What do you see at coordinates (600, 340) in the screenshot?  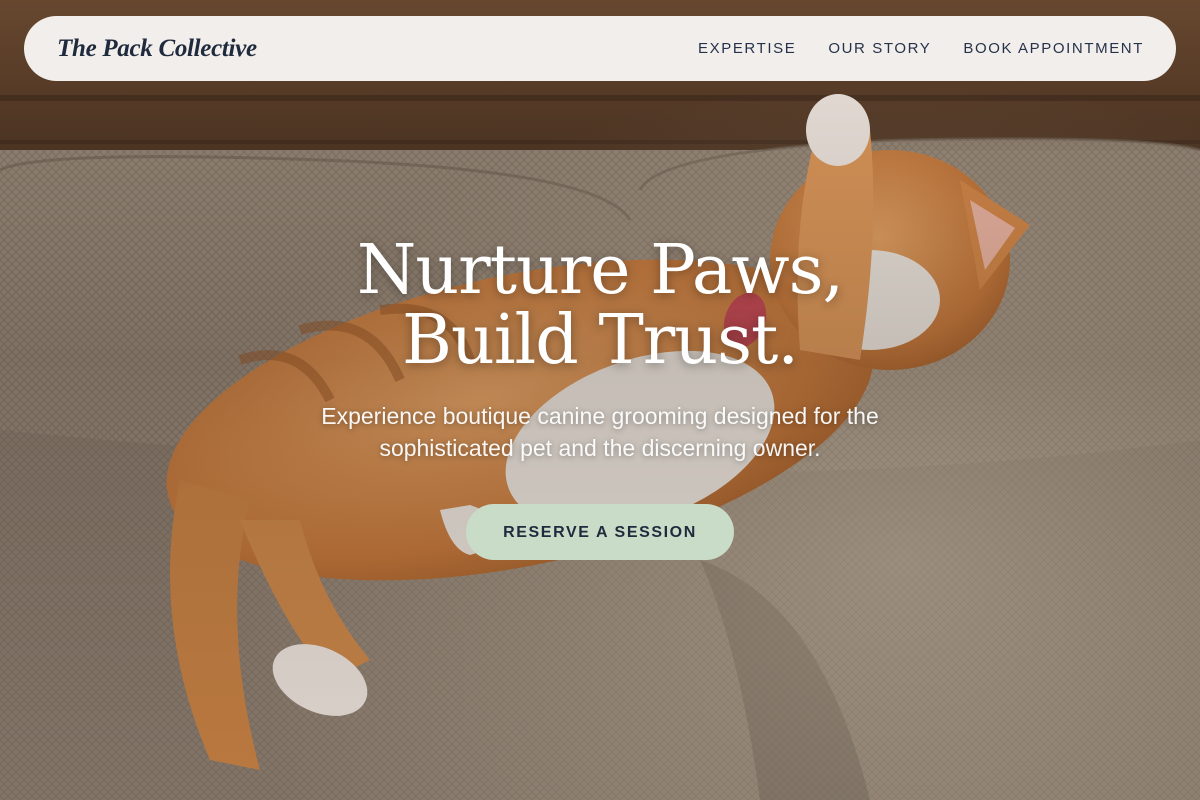 I see `hero-title-line-2: Build Trust.` at bounding box center [600, 340].